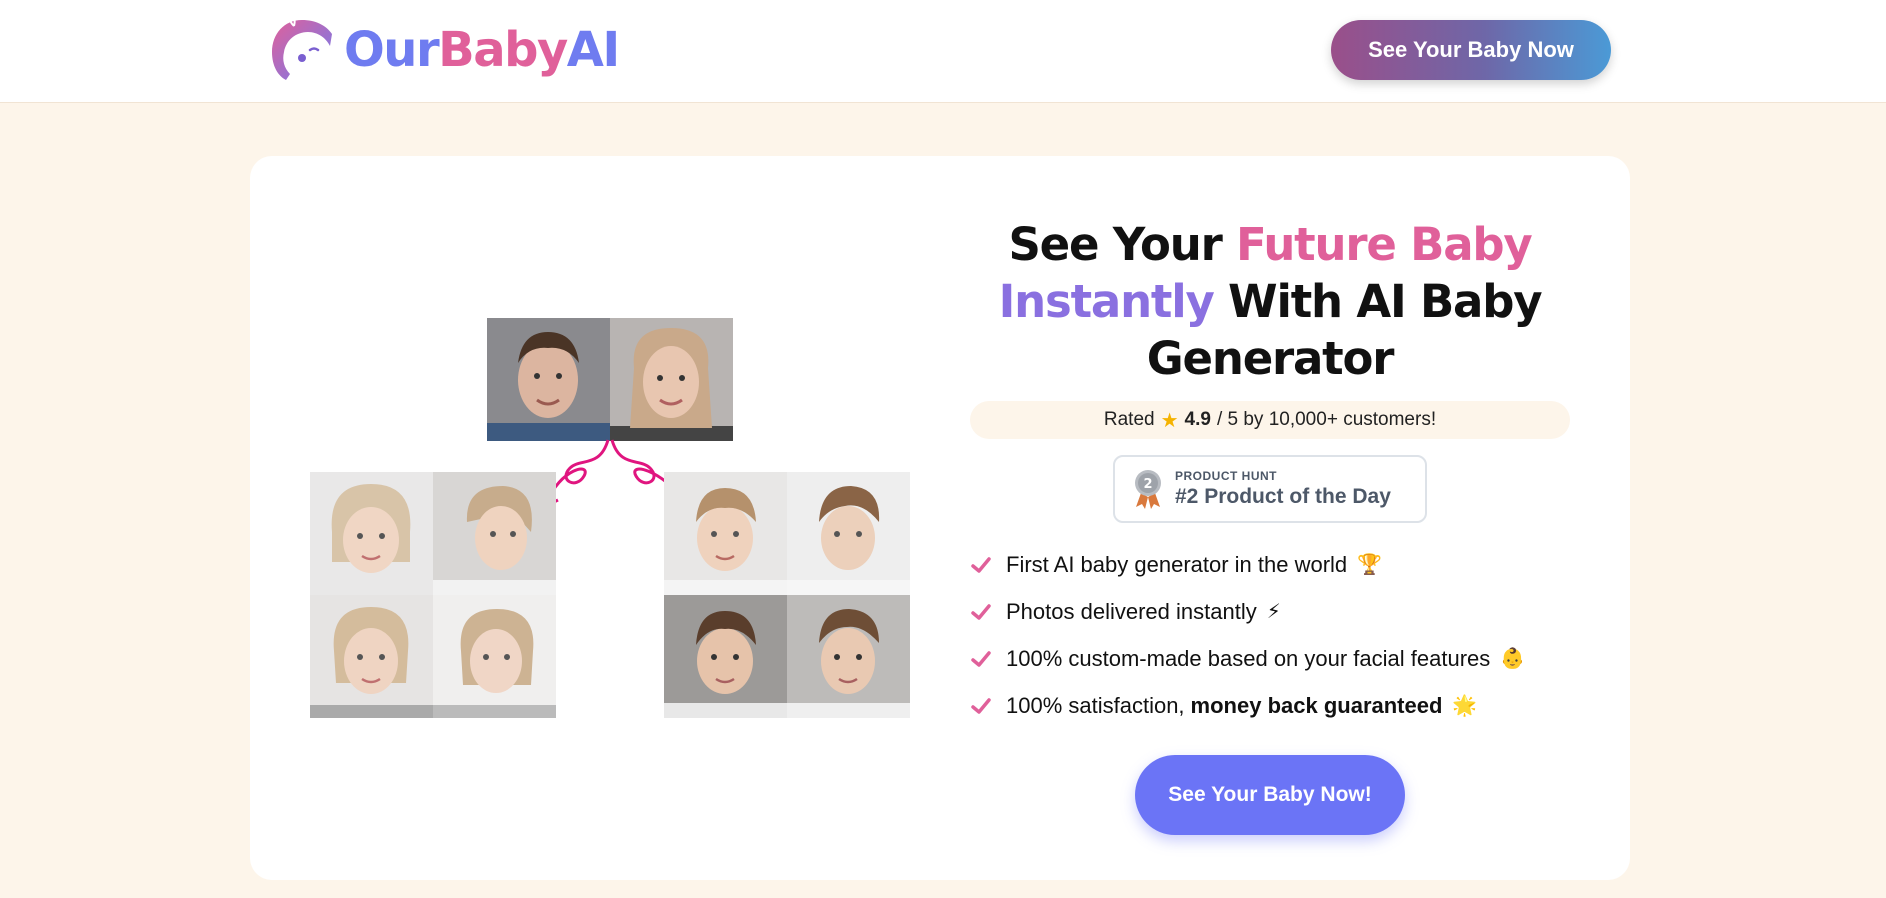 This screenshot has height=898, width=1886. I want to click on lightning-icon: ⚡, so click(1273, 612).